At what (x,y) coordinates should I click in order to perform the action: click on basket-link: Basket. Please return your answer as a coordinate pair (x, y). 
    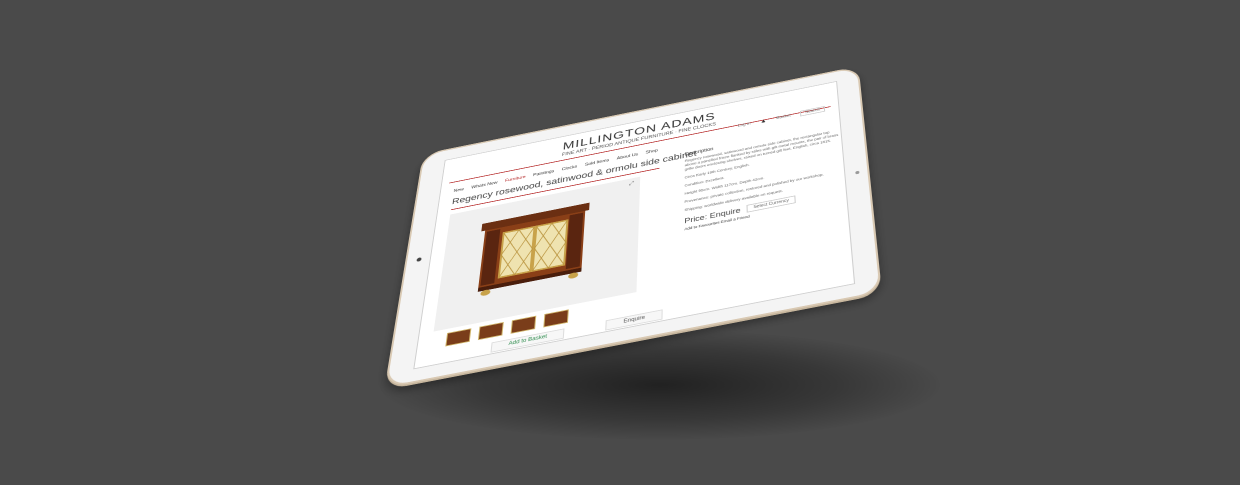
    Looking at the image, I should click on (783, 117).